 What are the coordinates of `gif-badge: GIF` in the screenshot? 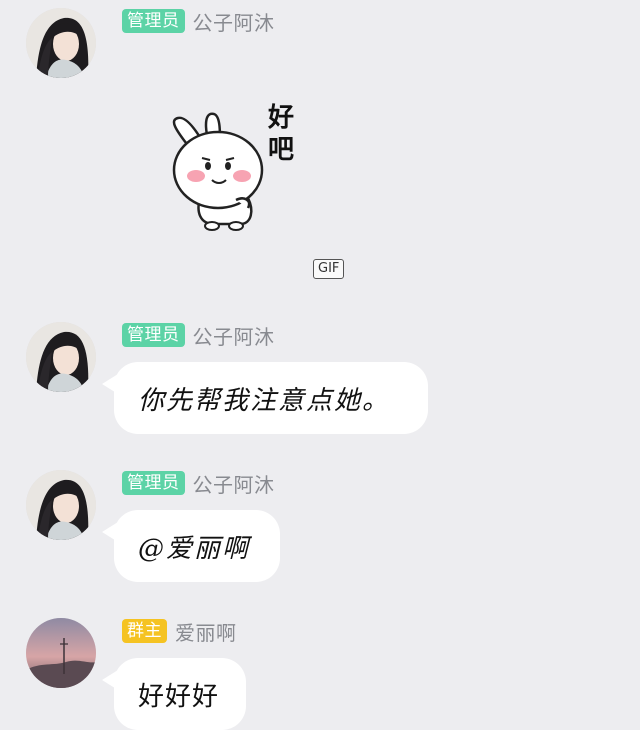 It's located at (329, 269).